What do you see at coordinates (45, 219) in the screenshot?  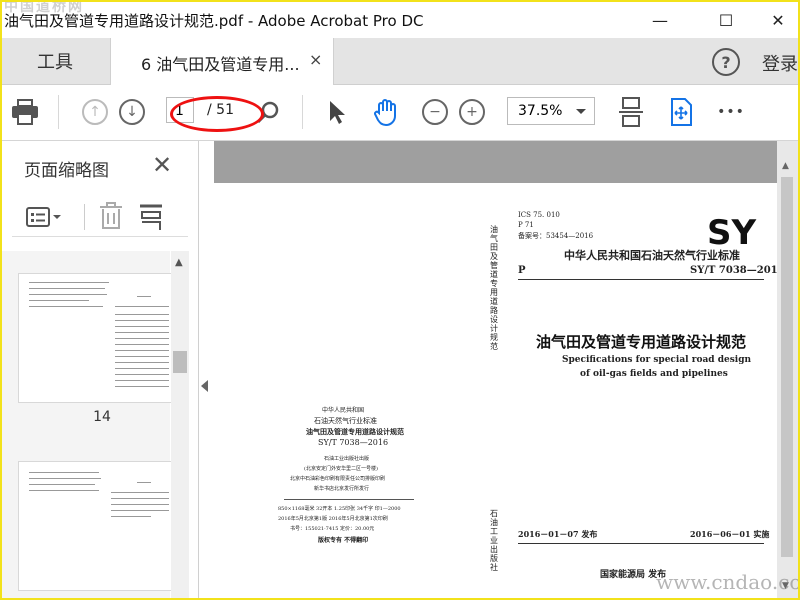 I see `options-menu-icon` at bounding box center [45, 219].